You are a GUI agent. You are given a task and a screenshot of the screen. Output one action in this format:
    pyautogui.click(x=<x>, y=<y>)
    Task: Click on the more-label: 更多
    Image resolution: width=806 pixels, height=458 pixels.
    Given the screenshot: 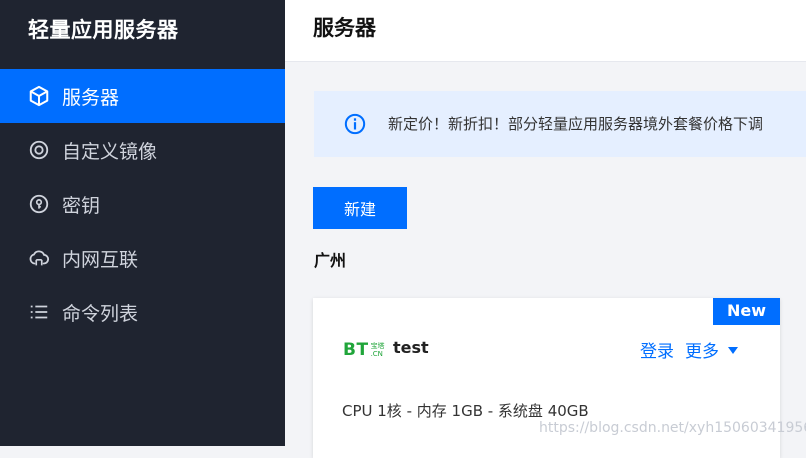 What is the action you would take?
    pyautogui.click(x=702, y=352)
    